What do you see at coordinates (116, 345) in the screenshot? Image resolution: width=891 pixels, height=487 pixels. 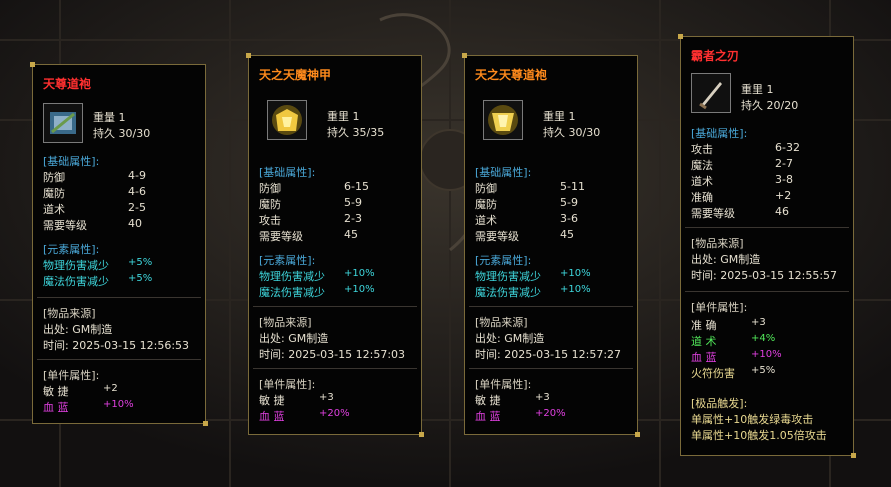 I see `source-time: 时间: 2025-03-15 12:56:53` at bounding box center [116, 345].